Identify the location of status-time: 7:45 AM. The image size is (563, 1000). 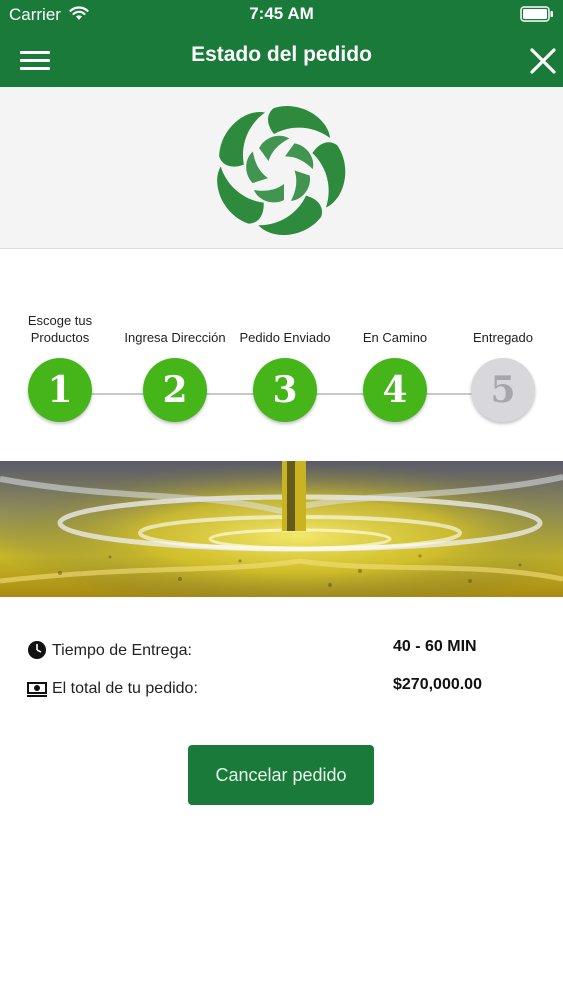
(281, 13).